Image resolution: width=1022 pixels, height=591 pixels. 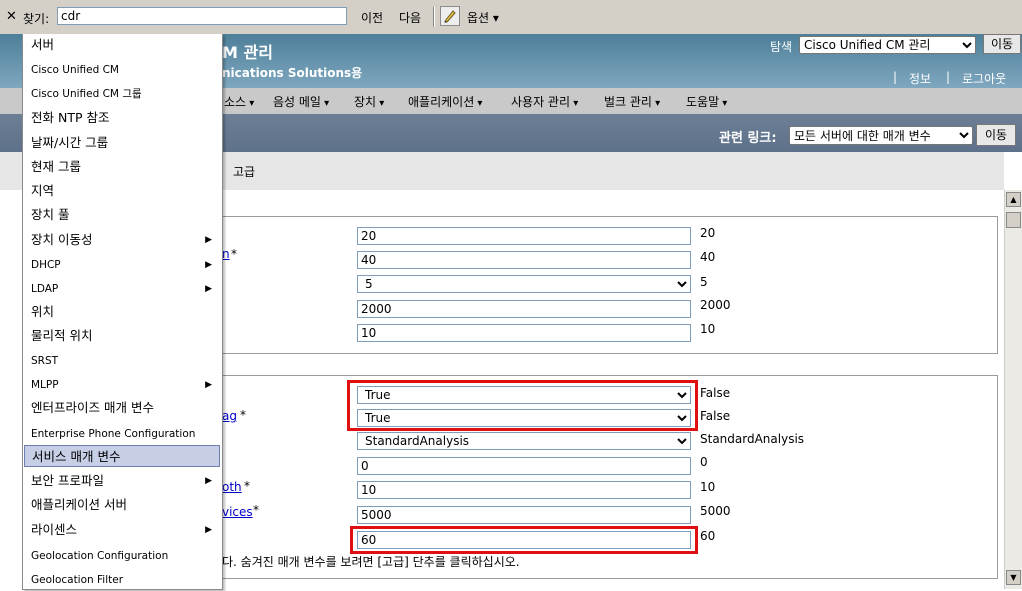 I want to click on related-links-go-button: 이동, so click(x=996, y=135).